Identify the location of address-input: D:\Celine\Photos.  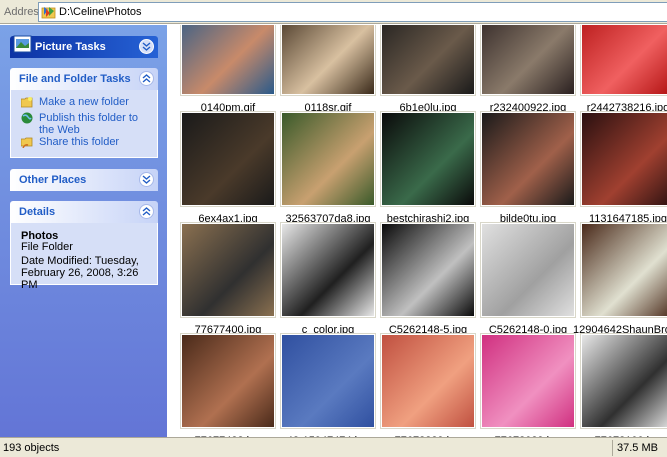
(352, 12).